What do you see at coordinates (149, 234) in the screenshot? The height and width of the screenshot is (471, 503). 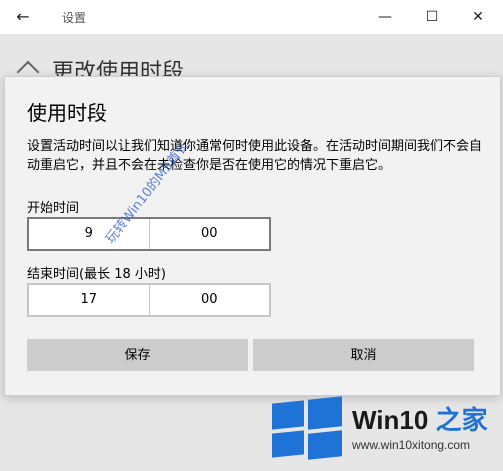 I see `start-time-picker: 9 00` at bounding box center [149, 234].